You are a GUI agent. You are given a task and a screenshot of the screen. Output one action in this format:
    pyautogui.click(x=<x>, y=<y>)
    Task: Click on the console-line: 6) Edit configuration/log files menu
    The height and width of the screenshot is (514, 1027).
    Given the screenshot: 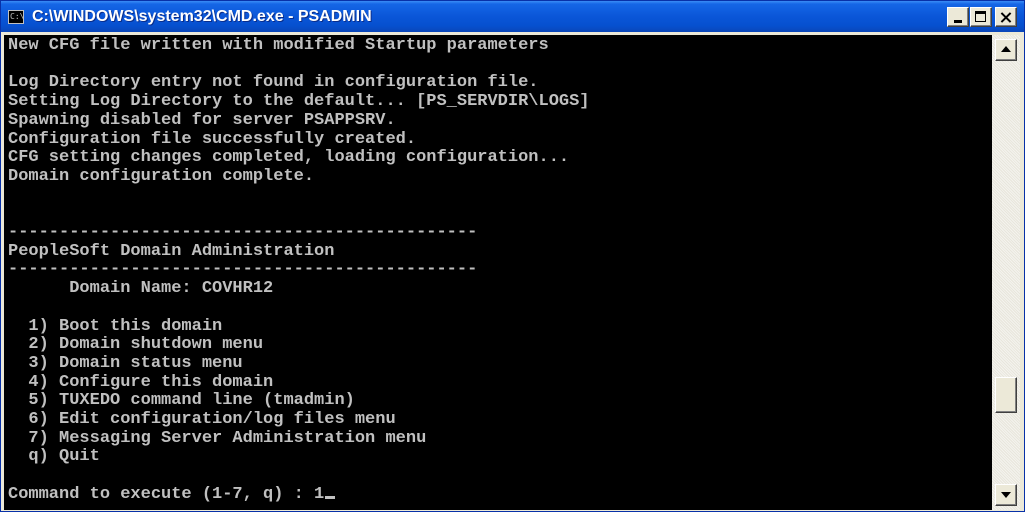 What is the action you would take?
    pyautogui.click(x=202, y=420)
    